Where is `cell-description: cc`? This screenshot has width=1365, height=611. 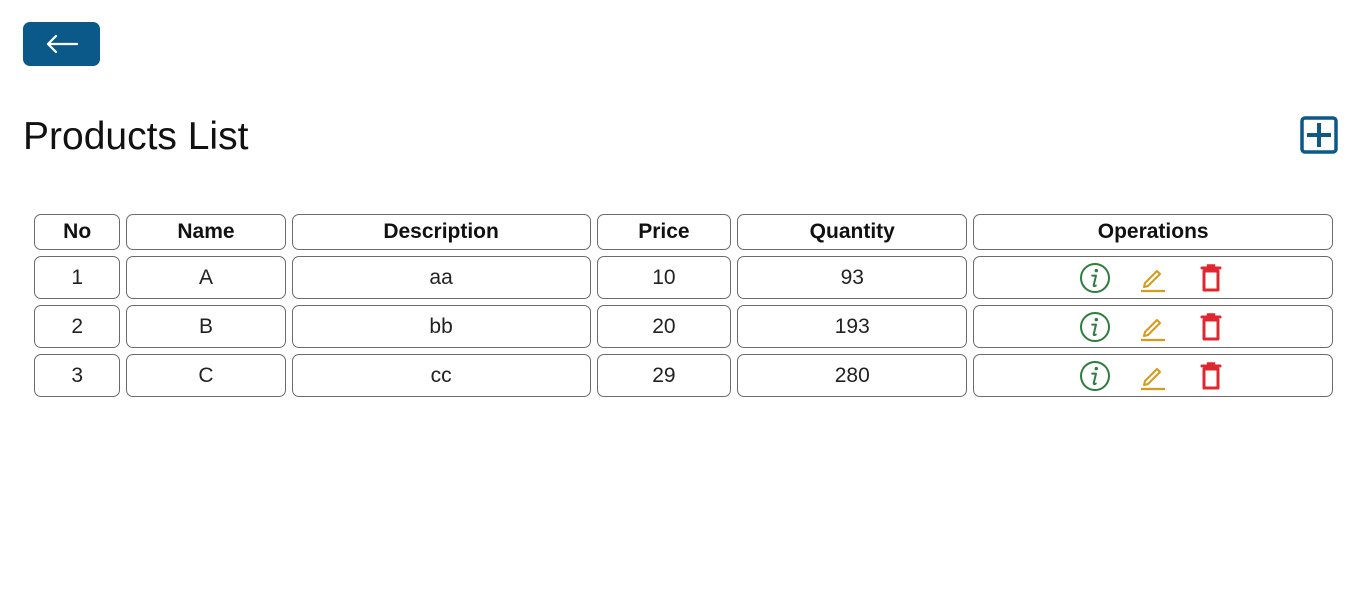 cell-description: cc is located at coordinates (441, 375).